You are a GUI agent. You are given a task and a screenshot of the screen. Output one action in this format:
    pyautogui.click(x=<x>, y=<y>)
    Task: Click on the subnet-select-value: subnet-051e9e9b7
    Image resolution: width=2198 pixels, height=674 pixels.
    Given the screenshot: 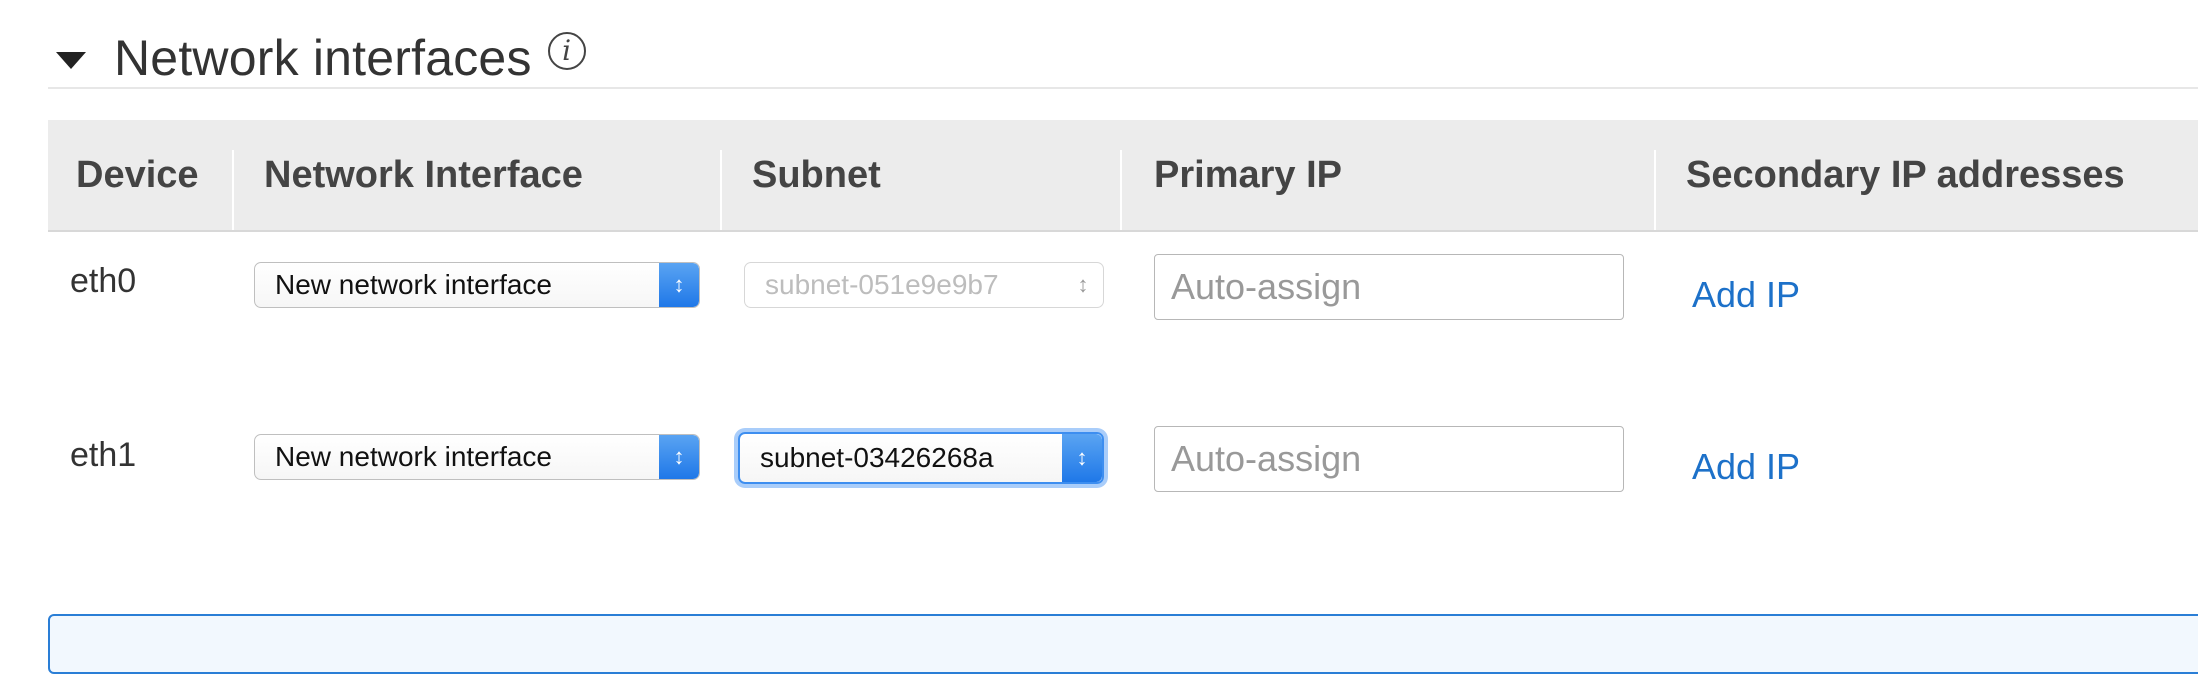 What is the action you would take?
    pyautogui.click(x=882, y=284)
    